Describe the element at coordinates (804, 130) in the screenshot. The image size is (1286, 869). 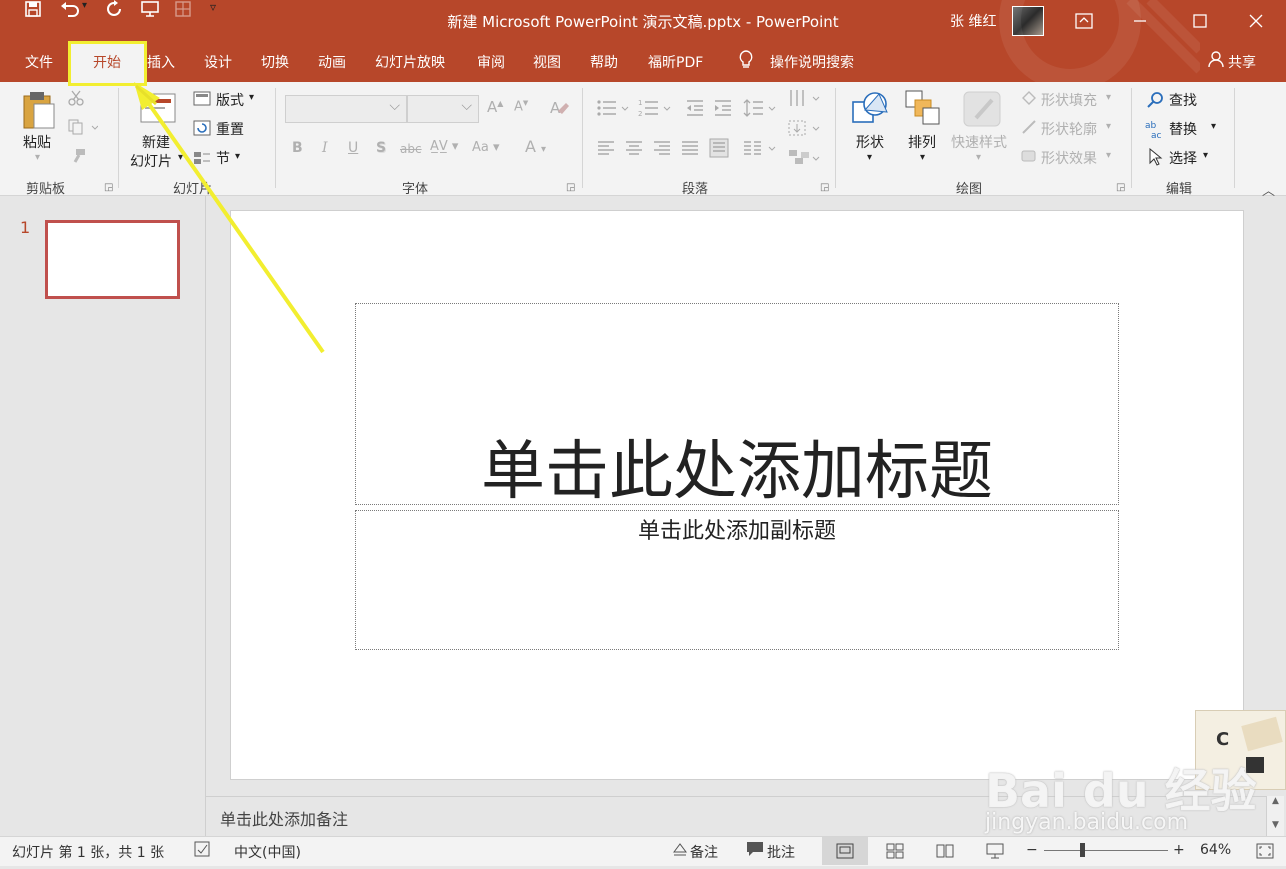
I see `align-text-icon` at that location.